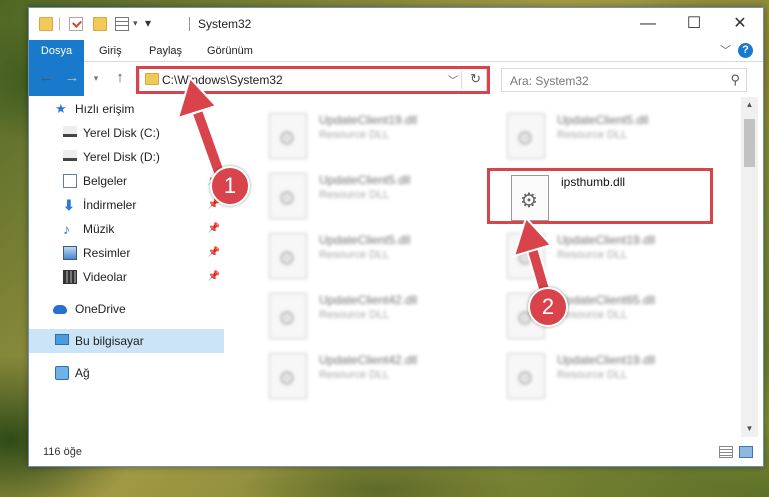 This screenshot has height=497, width=769. I want to click on step-1-badge: 1, so click(230, 186).